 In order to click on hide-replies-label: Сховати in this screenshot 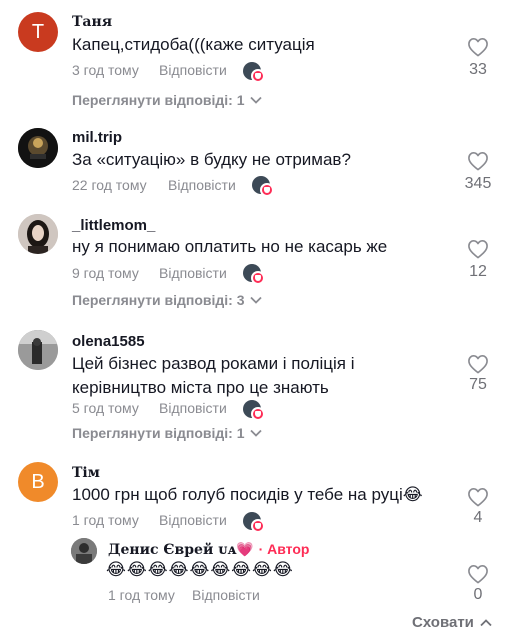, I will do `click(443, 622)`.